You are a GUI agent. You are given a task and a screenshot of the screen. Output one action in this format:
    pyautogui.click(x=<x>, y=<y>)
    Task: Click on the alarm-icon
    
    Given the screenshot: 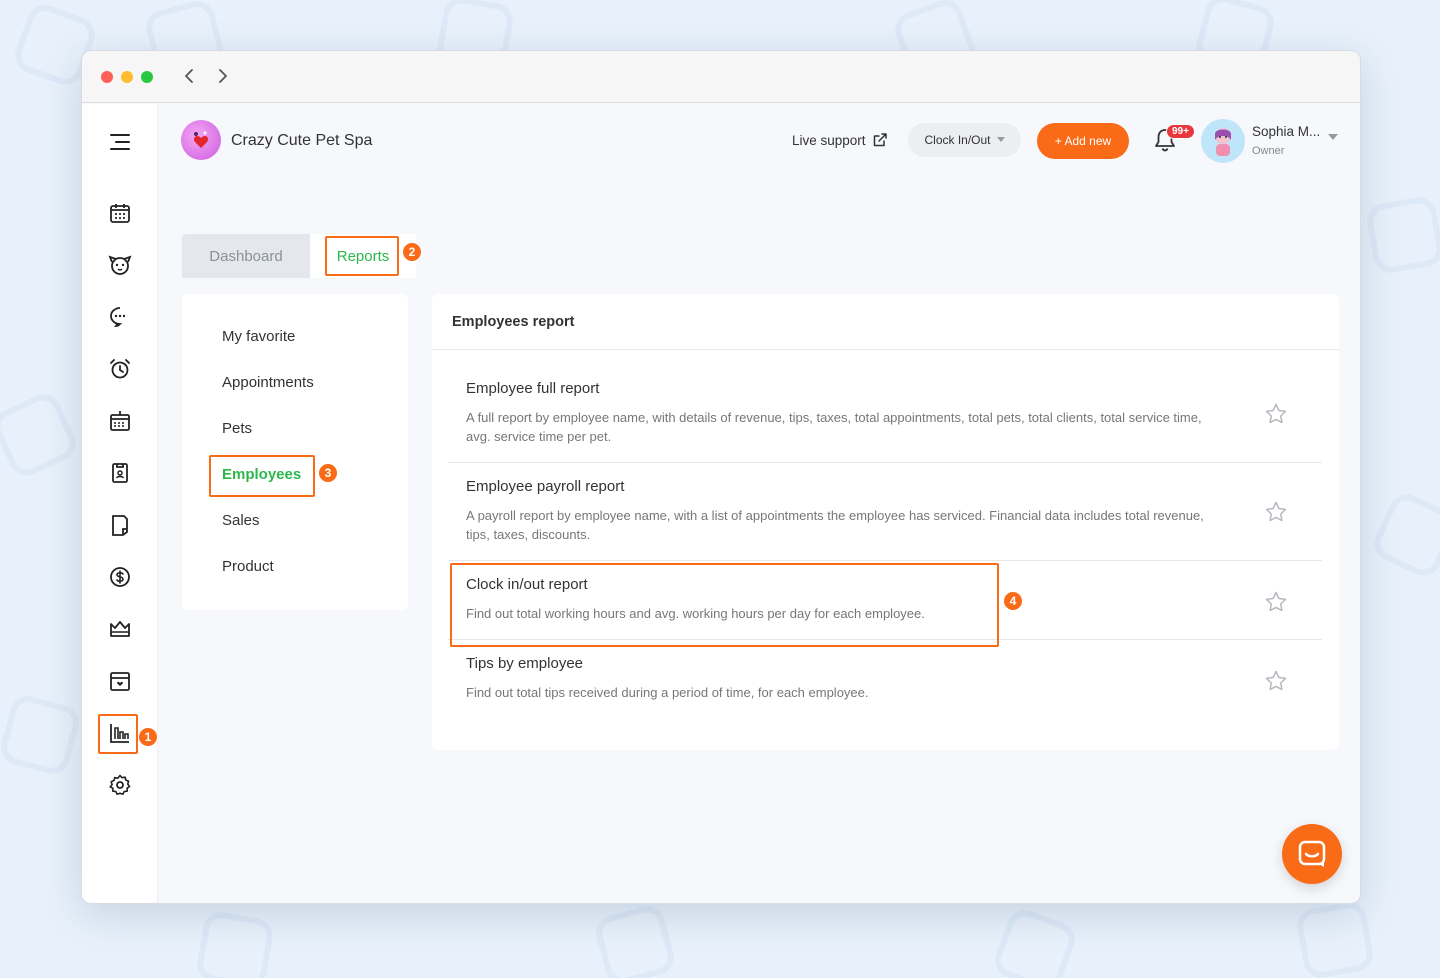 What is the action you would take?
    pyautogui.click(x=120, y=369)
    